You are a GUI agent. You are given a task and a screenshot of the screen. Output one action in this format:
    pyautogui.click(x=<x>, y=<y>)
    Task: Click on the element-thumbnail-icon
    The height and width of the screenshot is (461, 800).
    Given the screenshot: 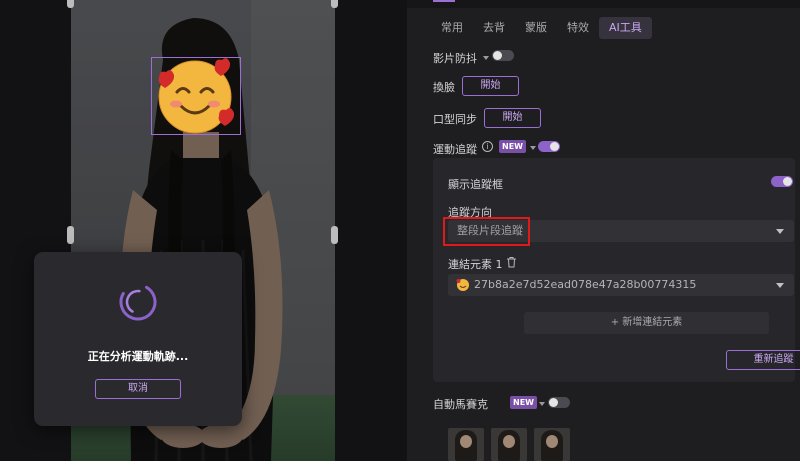 What is the action you would take?
    pyautogui.click(x=462, y=285)
    